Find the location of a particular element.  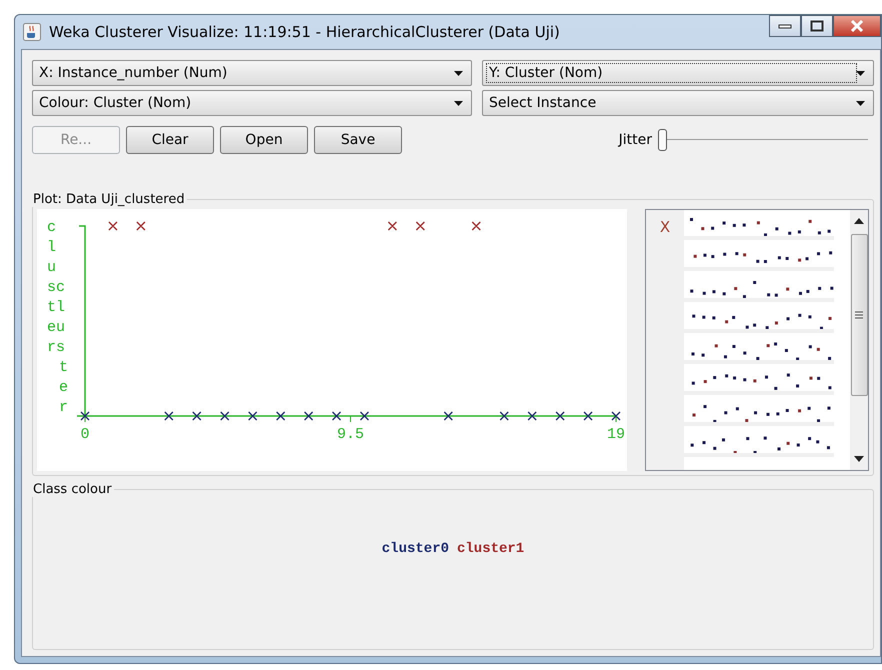

action-button: Open is located at coordinates (264, 140).